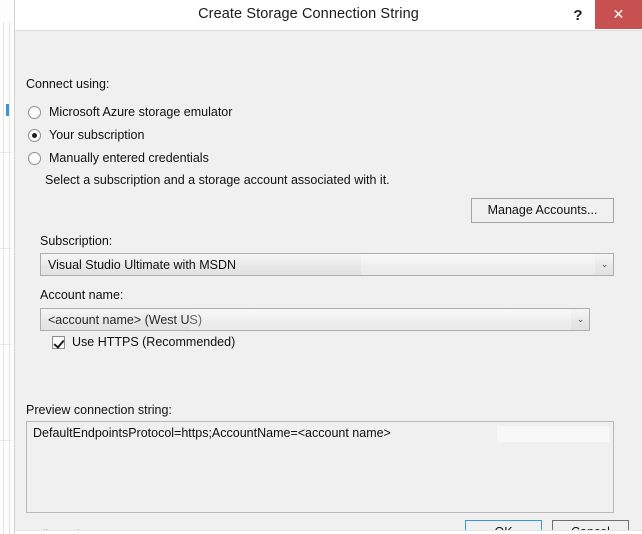  What do you see at coordinates (328, 519) in the screenshot?
I see `footer-separator` at bounding box center [328, 519].